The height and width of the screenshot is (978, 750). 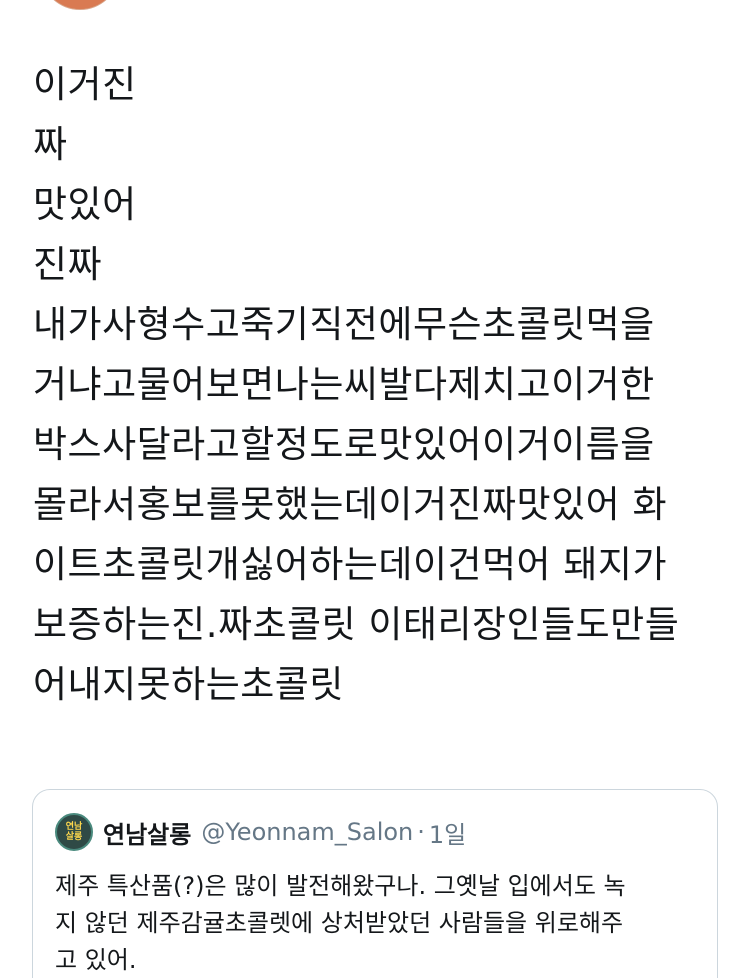 What do you see at coordinates (80, 5) in the screenshot?
I see `author-avatar` at bounding box center [80, 5].